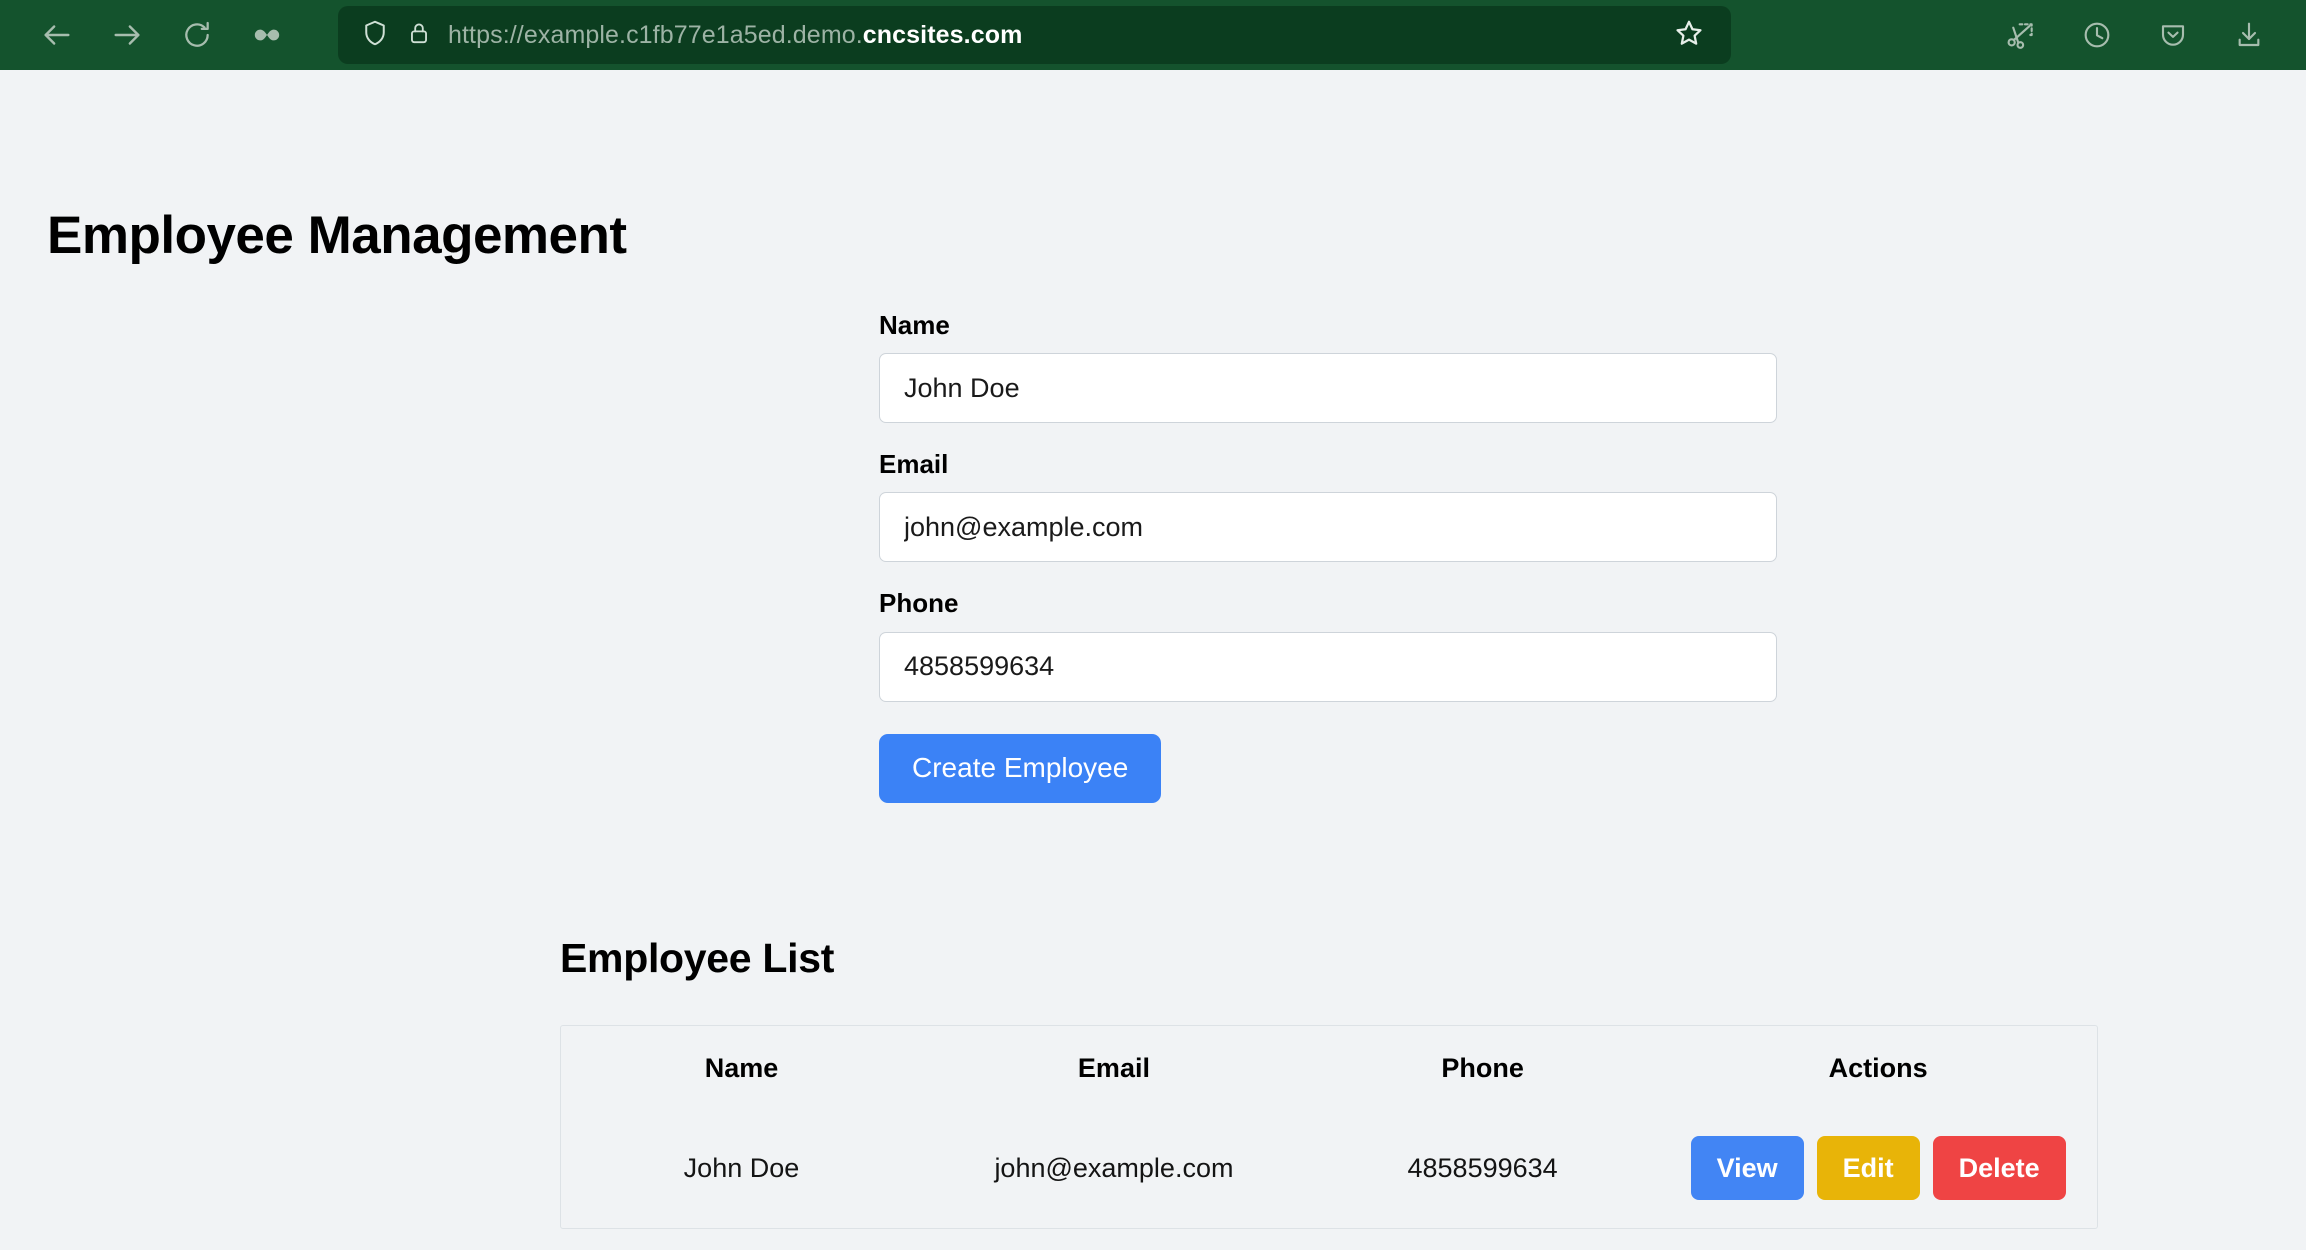  I want to click on back-button, so click(57, 35).